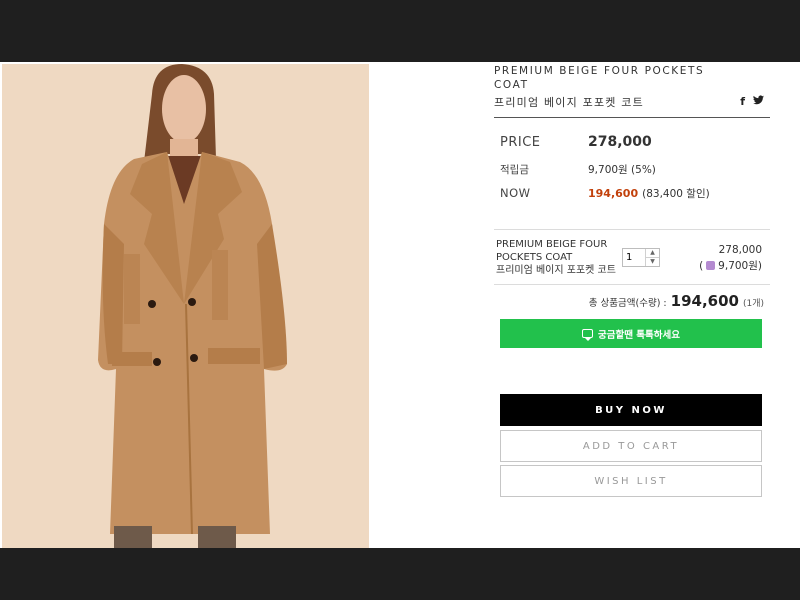 This screenshot has width=800, height=600. I want to click on now-discount: (83,400 할인), so click(676, 194).